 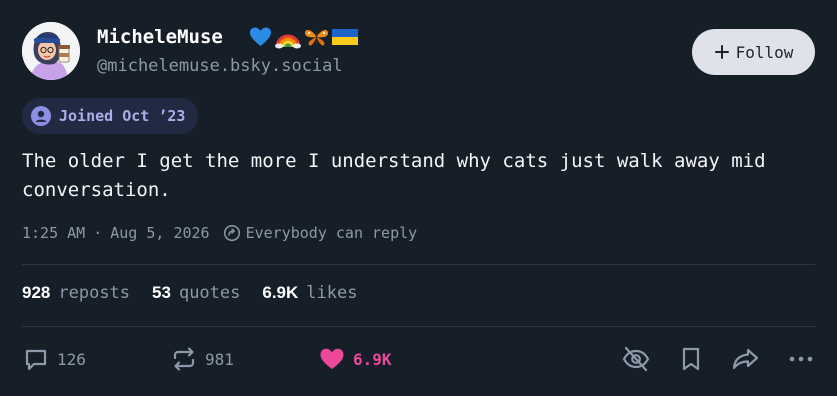 I want to click on reposts-label: reposts, so click(x=94, y=293).